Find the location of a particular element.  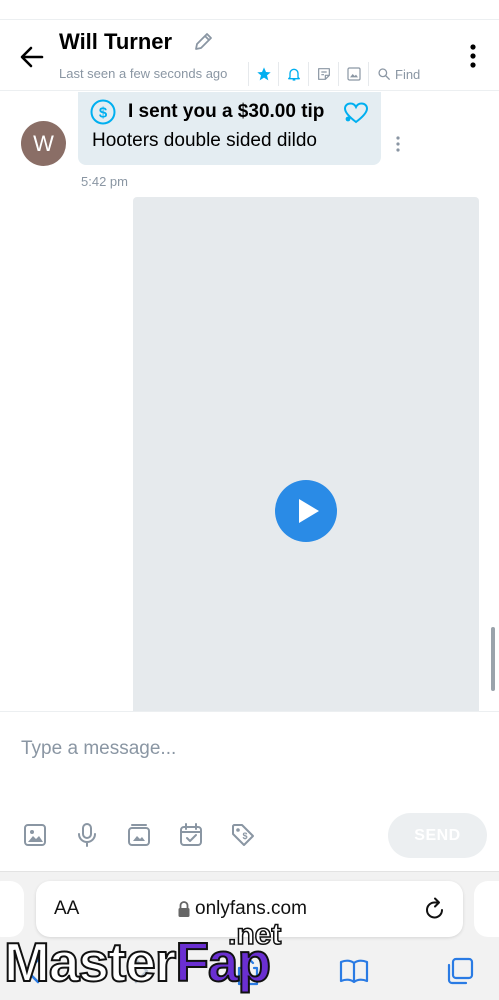

composer-tools: $ is located at coordinates (139, 835).